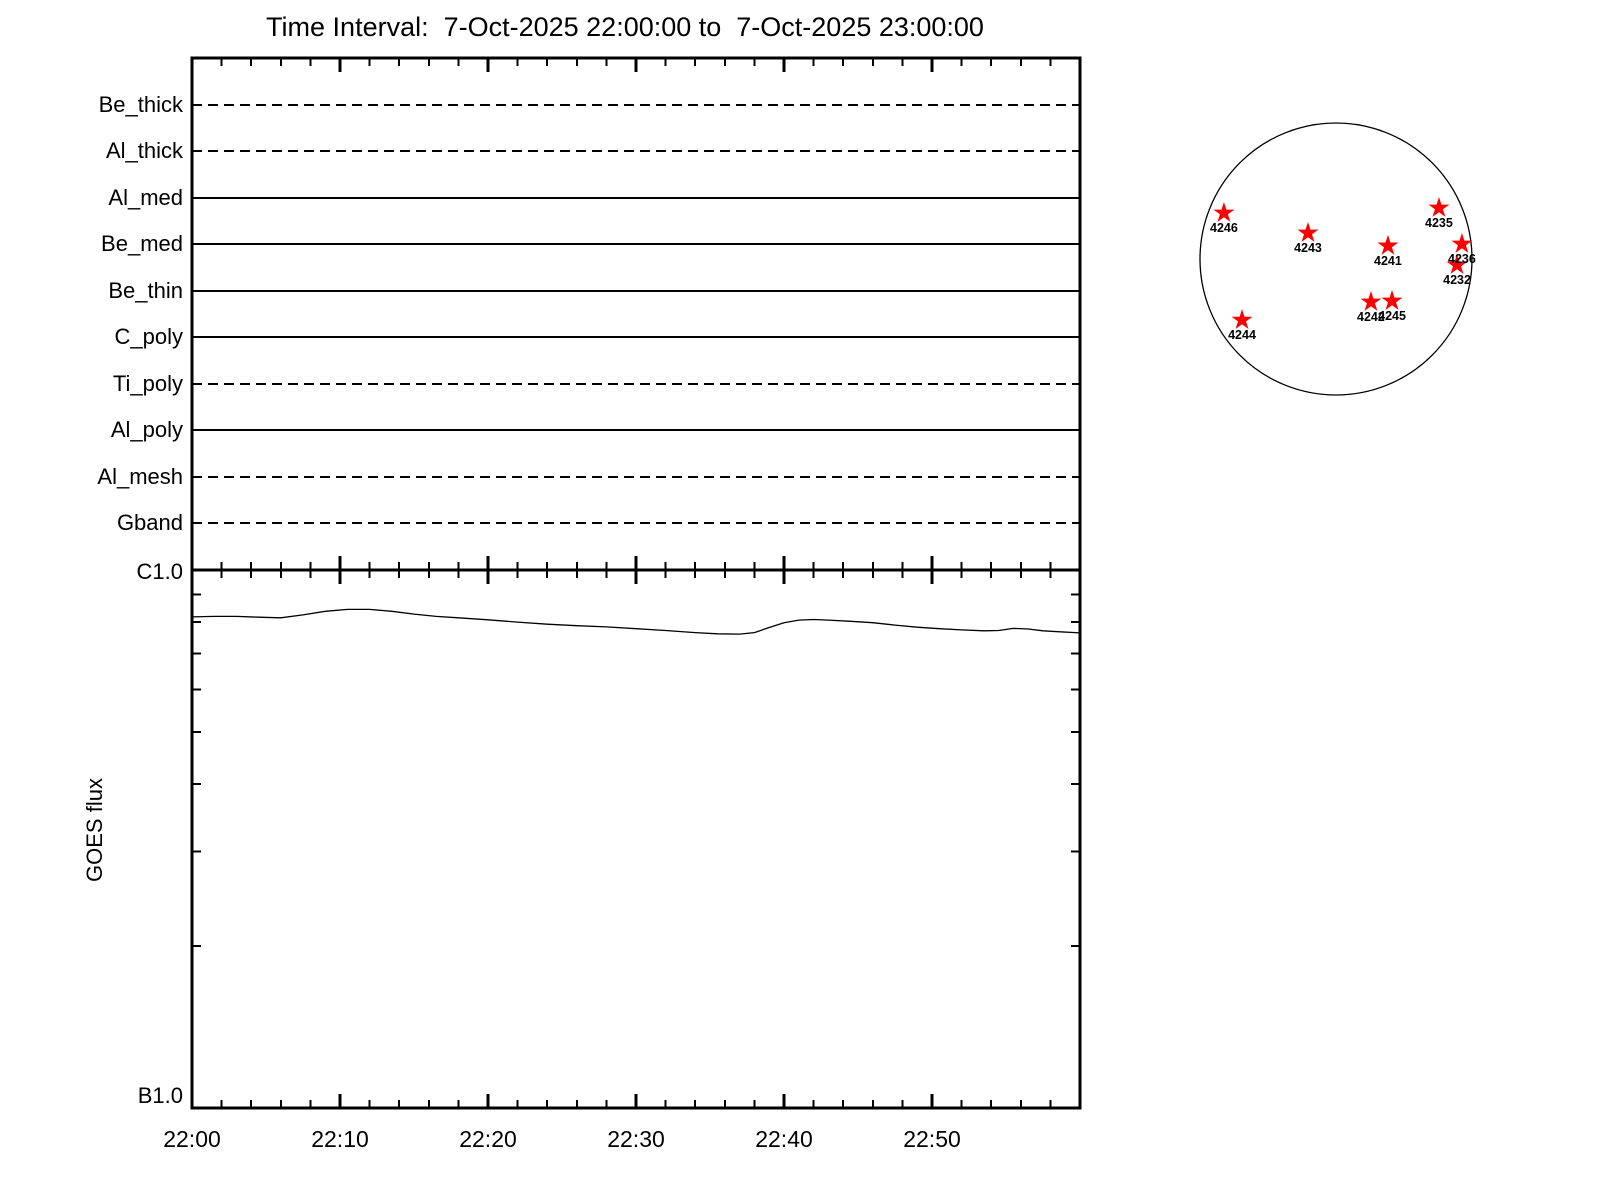  What do you see at coordinates (146, 429) in the screenshot?
I see `filter-label-al-poly: Al_poly` at bounding box center [146, 429].